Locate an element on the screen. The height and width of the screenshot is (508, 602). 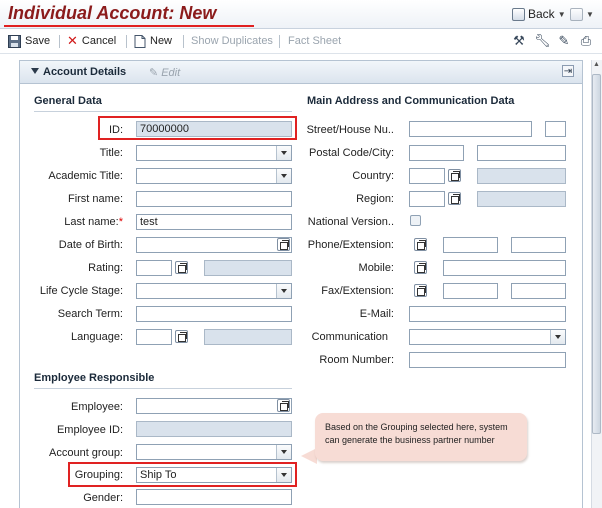
language-description-field is located at coordinates (248, 337).